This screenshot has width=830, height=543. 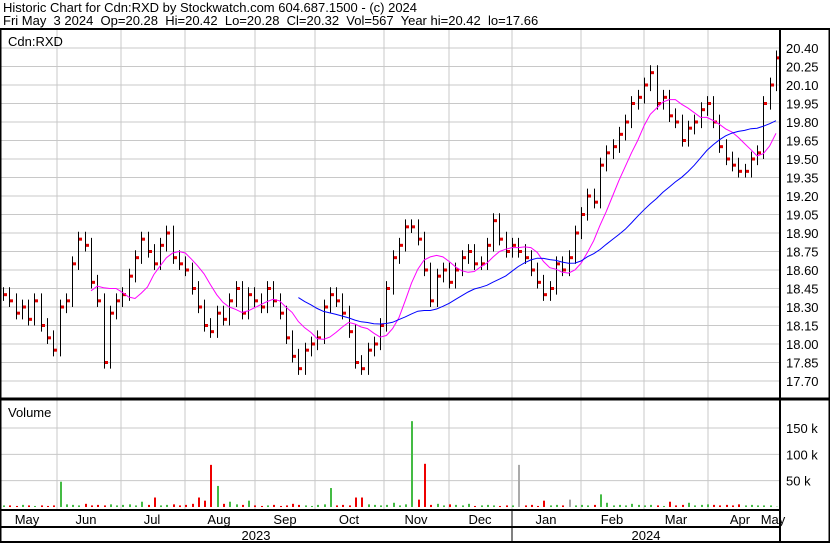 I want to click on price-tick-label: 20.10, so click(x=802, y=85).